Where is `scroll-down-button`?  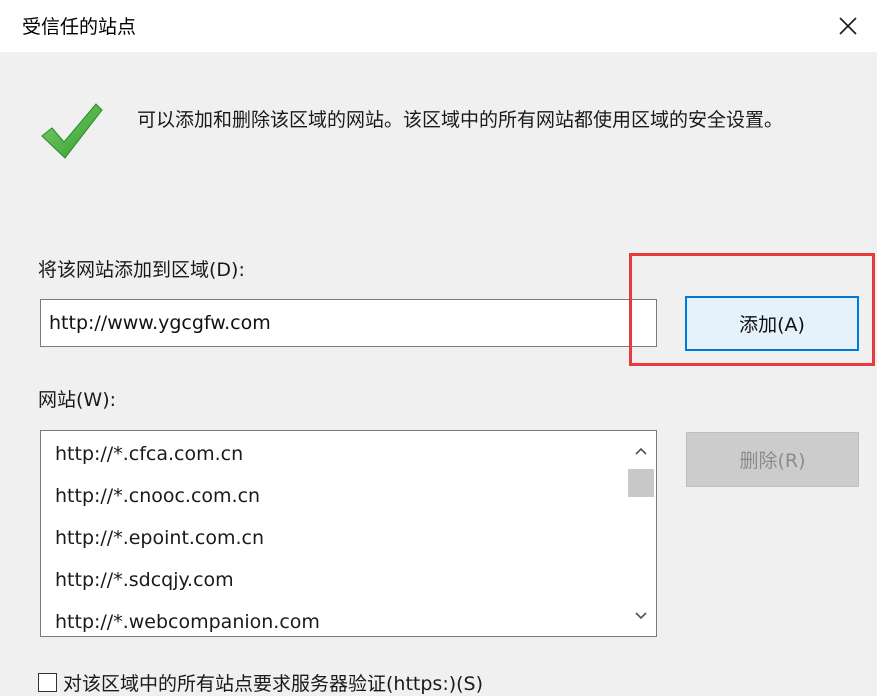 scroll-down-button is located at coordinates (641, 616).